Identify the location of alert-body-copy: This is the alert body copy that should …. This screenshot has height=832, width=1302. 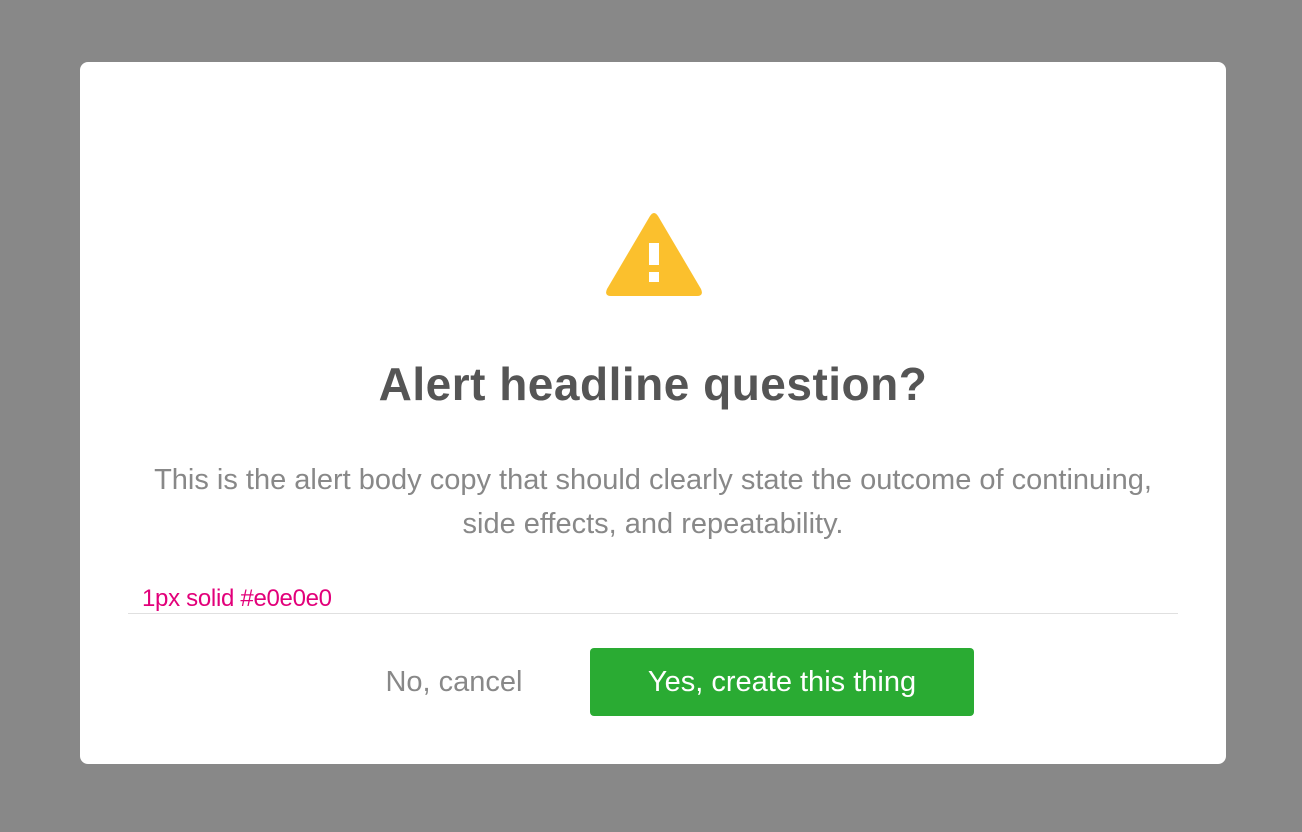
(653, 502).